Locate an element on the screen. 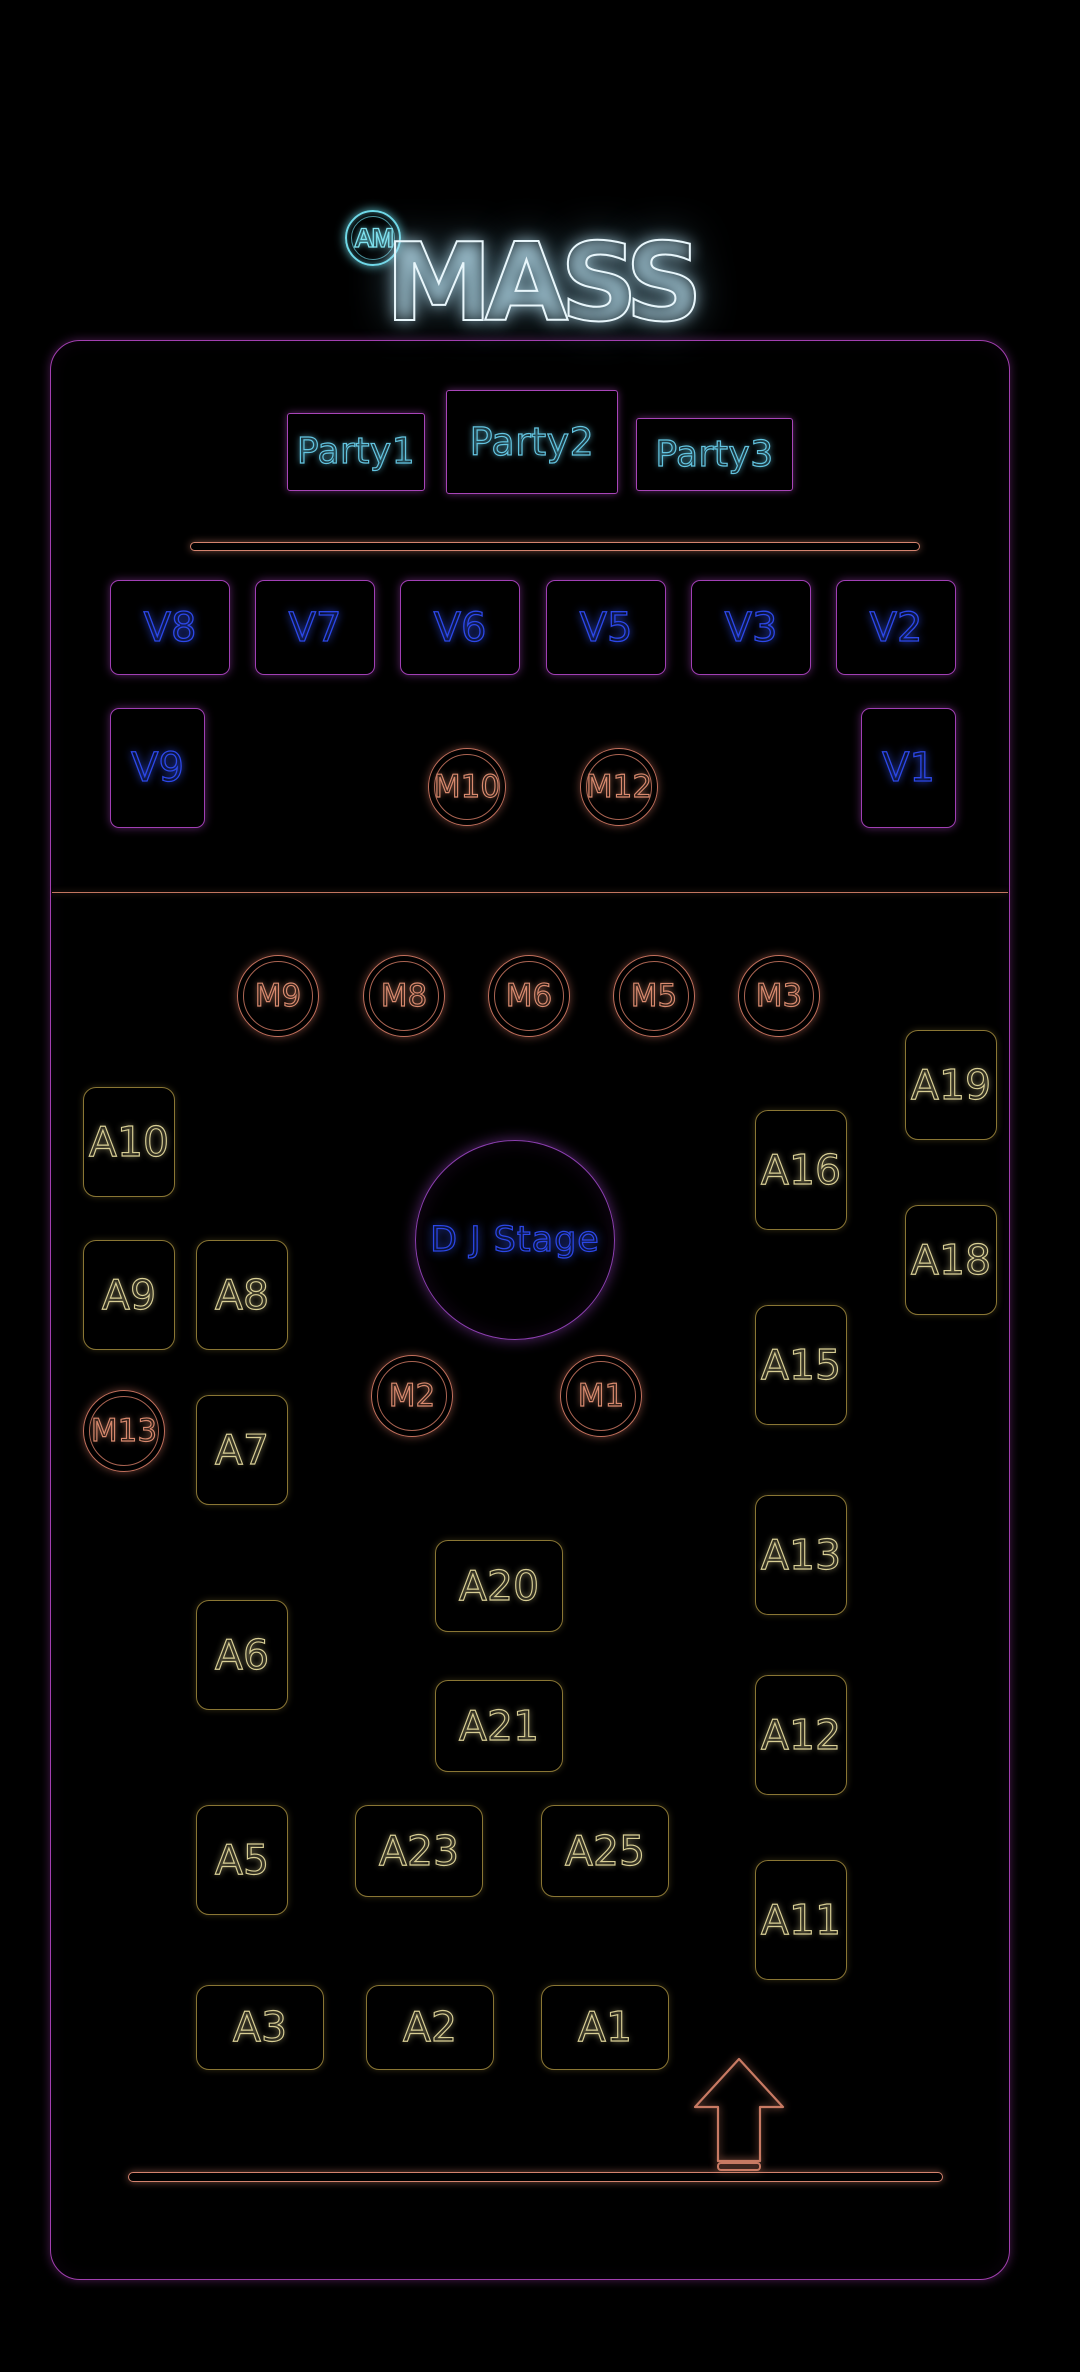 This screenshot has width=1080, height=2372. table-a2: A2 is located at coordinates (430, 2027).